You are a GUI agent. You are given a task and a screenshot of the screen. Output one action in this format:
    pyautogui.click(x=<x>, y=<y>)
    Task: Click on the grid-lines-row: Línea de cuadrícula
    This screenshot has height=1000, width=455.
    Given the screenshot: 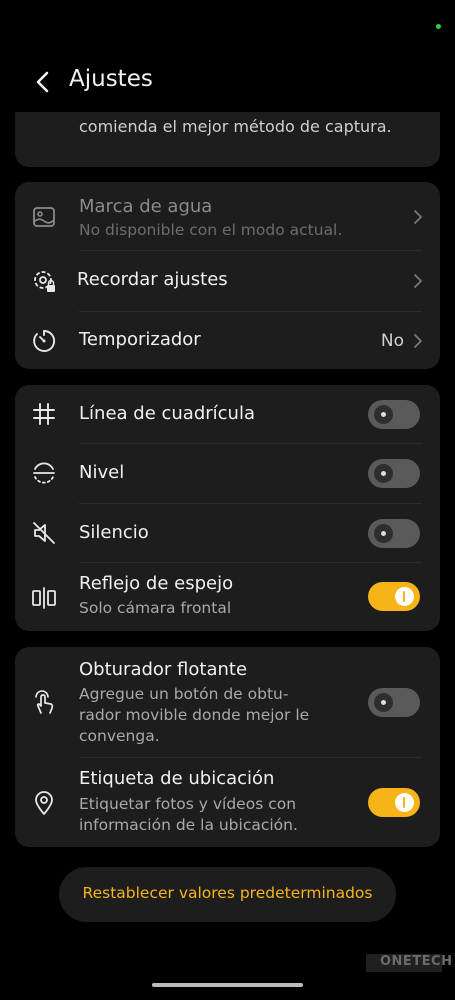 What is the action you would take?
    pyautogui.click(x=227, y=414)
    